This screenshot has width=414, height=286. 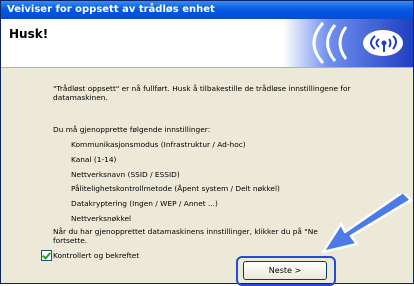 What do you see at coordinates (101, 218) in the screenshot?
I see `setting-item: Nettverksnøkkel` at bounding box center [101, 218].